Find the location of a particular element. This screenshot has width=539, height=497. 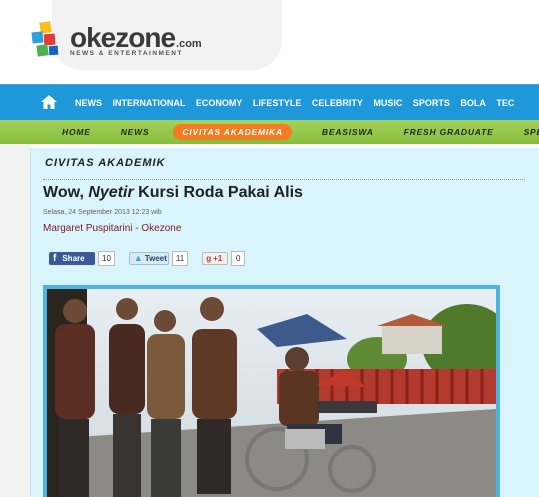

google-plus-button: g +1 is located at coordinates (215, 258).